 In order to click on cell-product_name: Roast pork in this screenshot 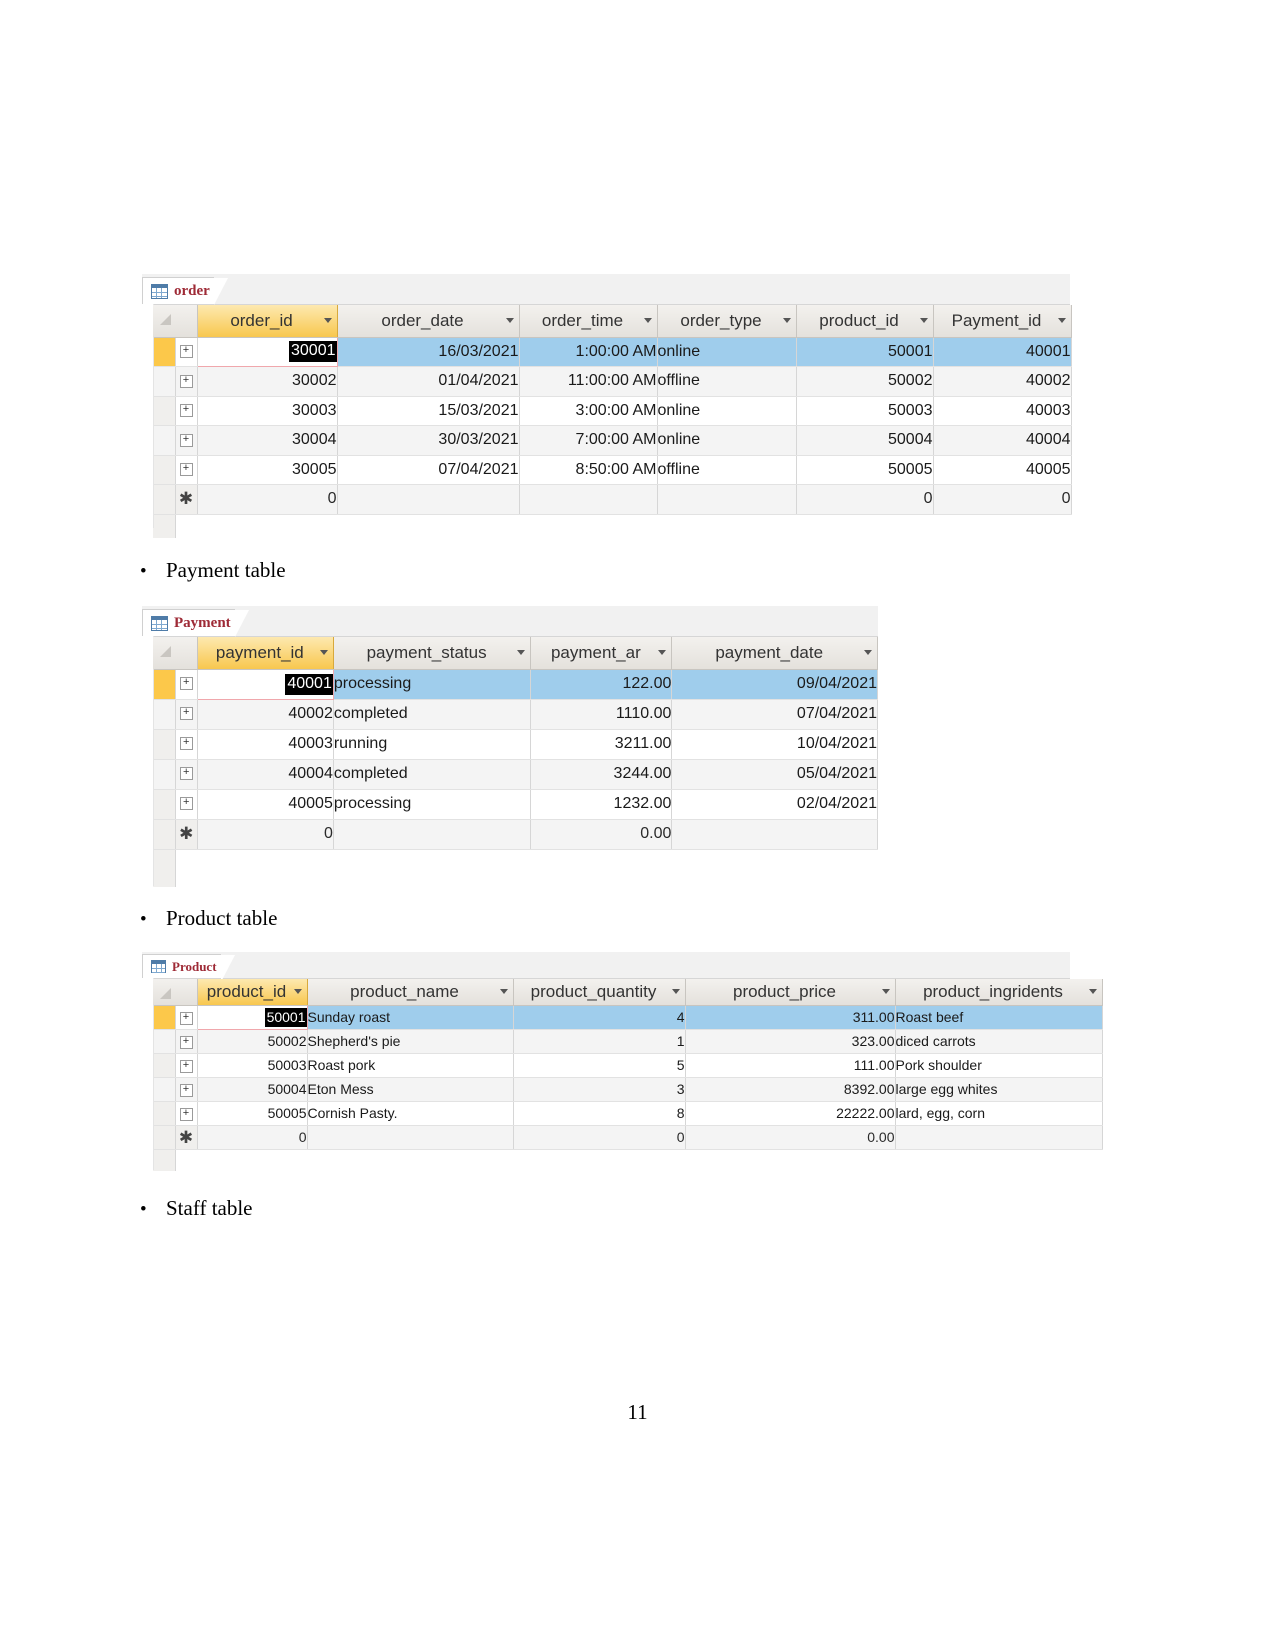, I will do `click(410, 1065)`.